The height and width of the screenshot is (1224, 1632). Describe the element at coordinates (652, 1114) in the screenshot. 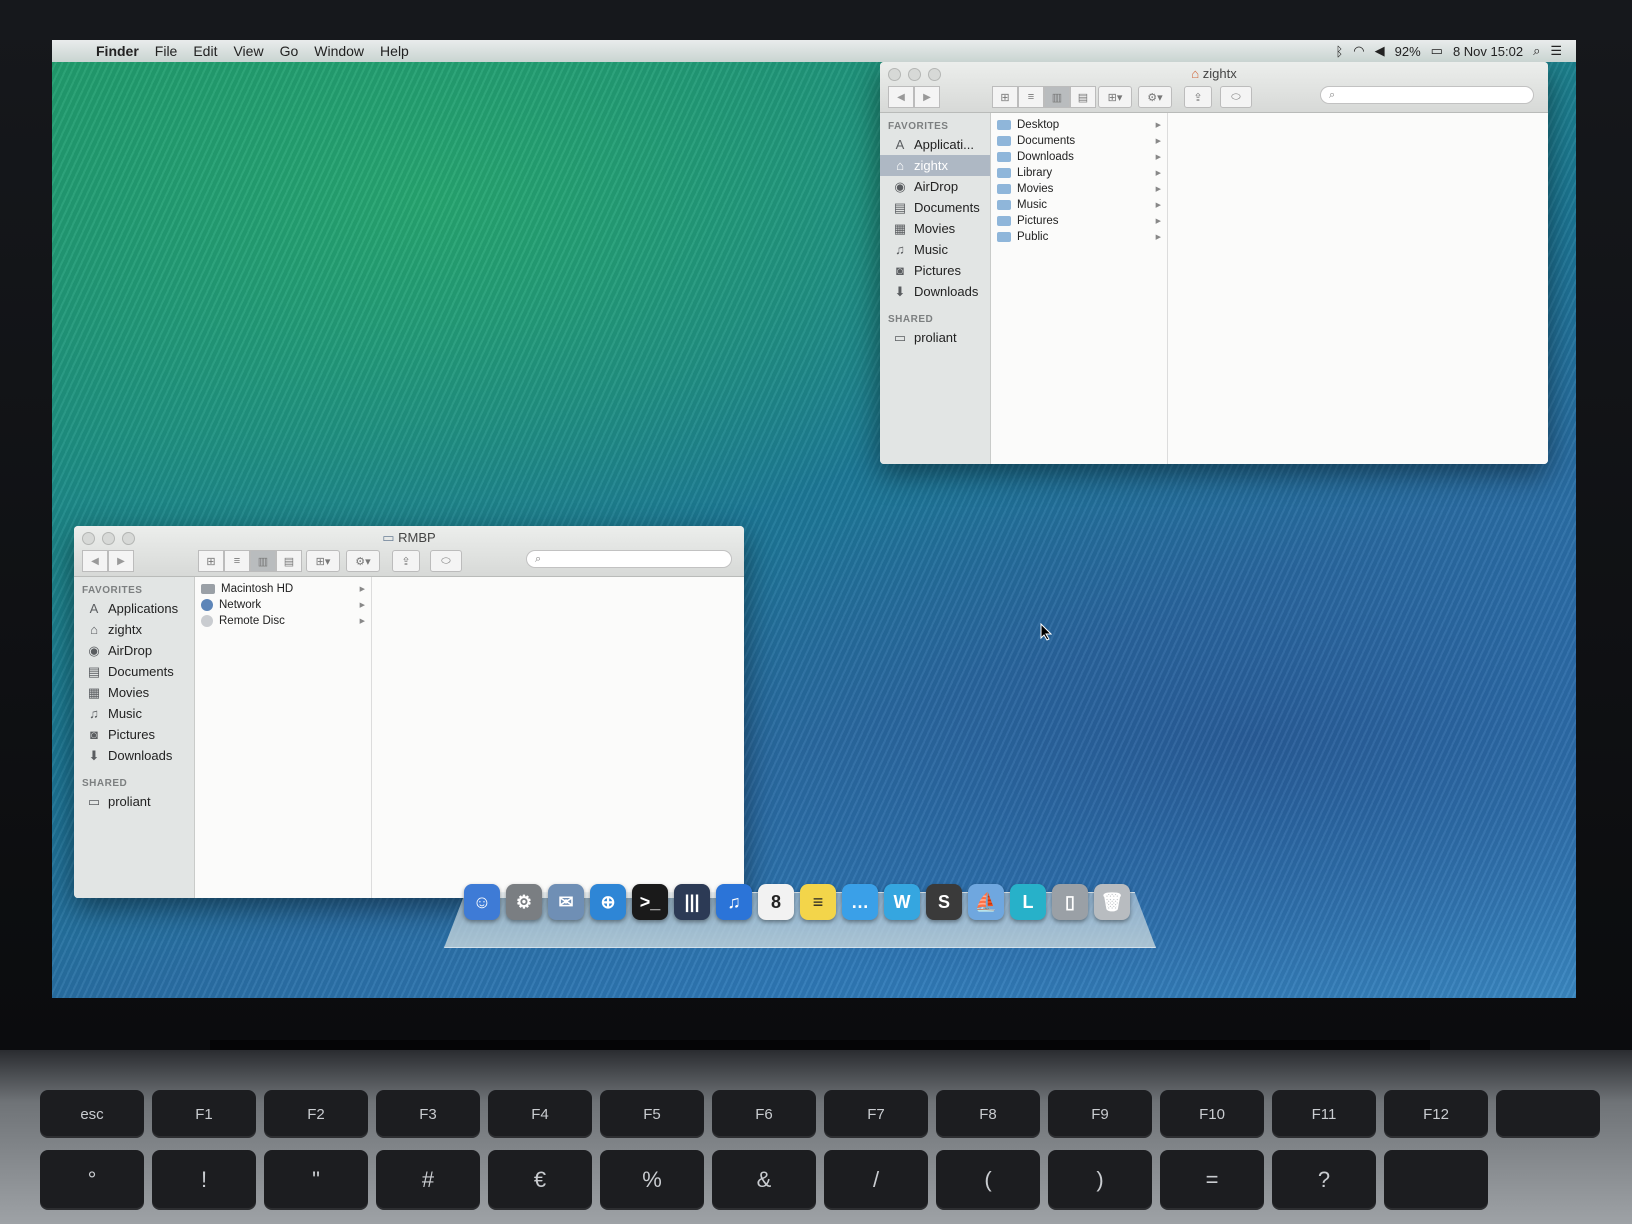

I see `key-f5: F5` at that location.